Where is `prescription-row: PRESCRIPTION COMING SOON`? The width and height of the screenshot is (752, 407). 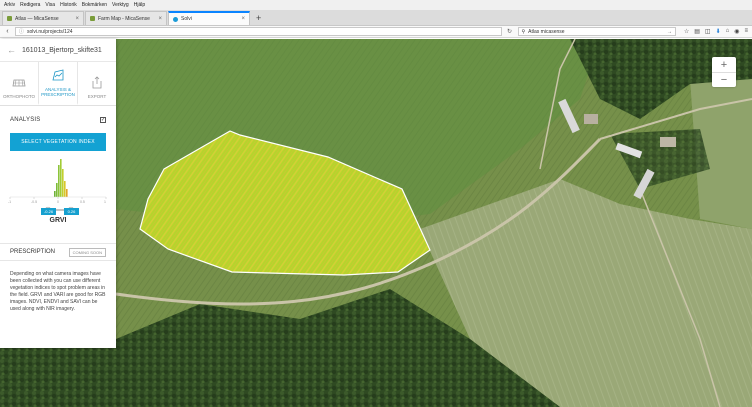
prescription-row: PRESCRIPTION COMING SOON is located at coordinates (58, 252).